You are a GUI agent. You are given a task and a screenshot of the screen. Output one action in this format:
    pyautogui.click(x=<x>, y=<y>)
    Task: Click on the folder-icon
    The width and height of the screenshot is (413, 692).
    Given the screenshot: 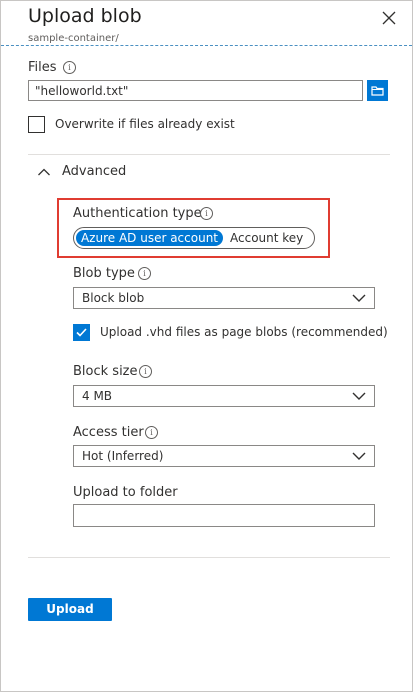 What is the action you would take?
    pyautogui.click(x=377, y=91)
    